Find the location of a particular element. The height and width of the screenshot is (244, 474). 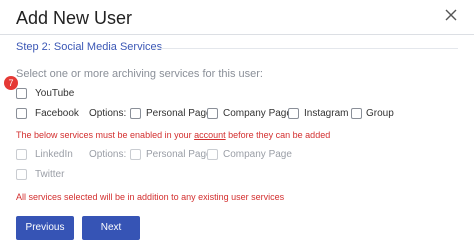

group-label: Group is located at coordinates (380, 113).